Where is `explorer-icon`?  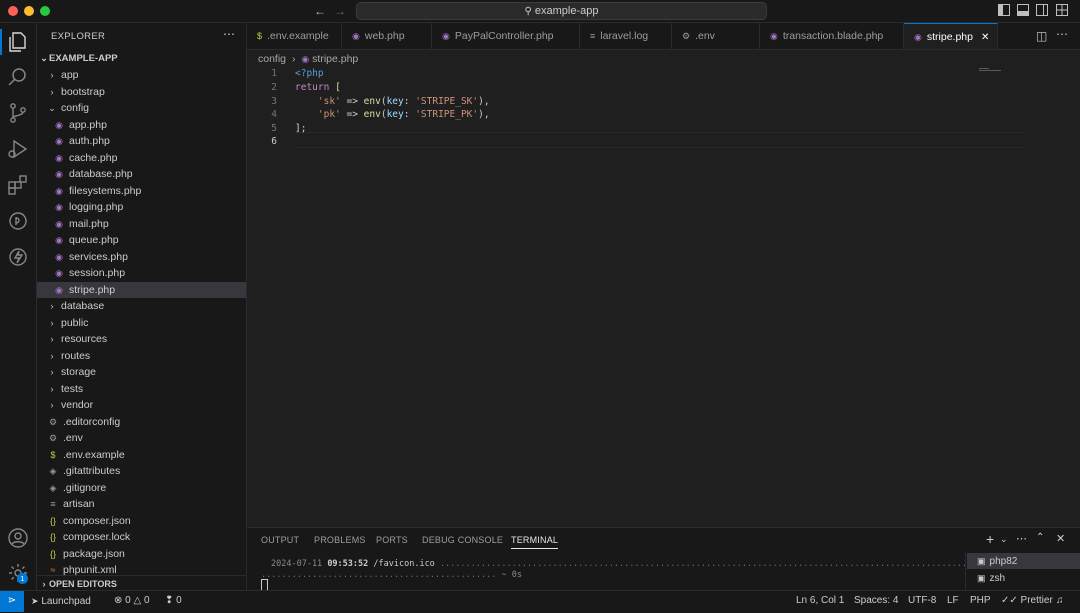
explorer-icon is located at coordinates (18, 42).